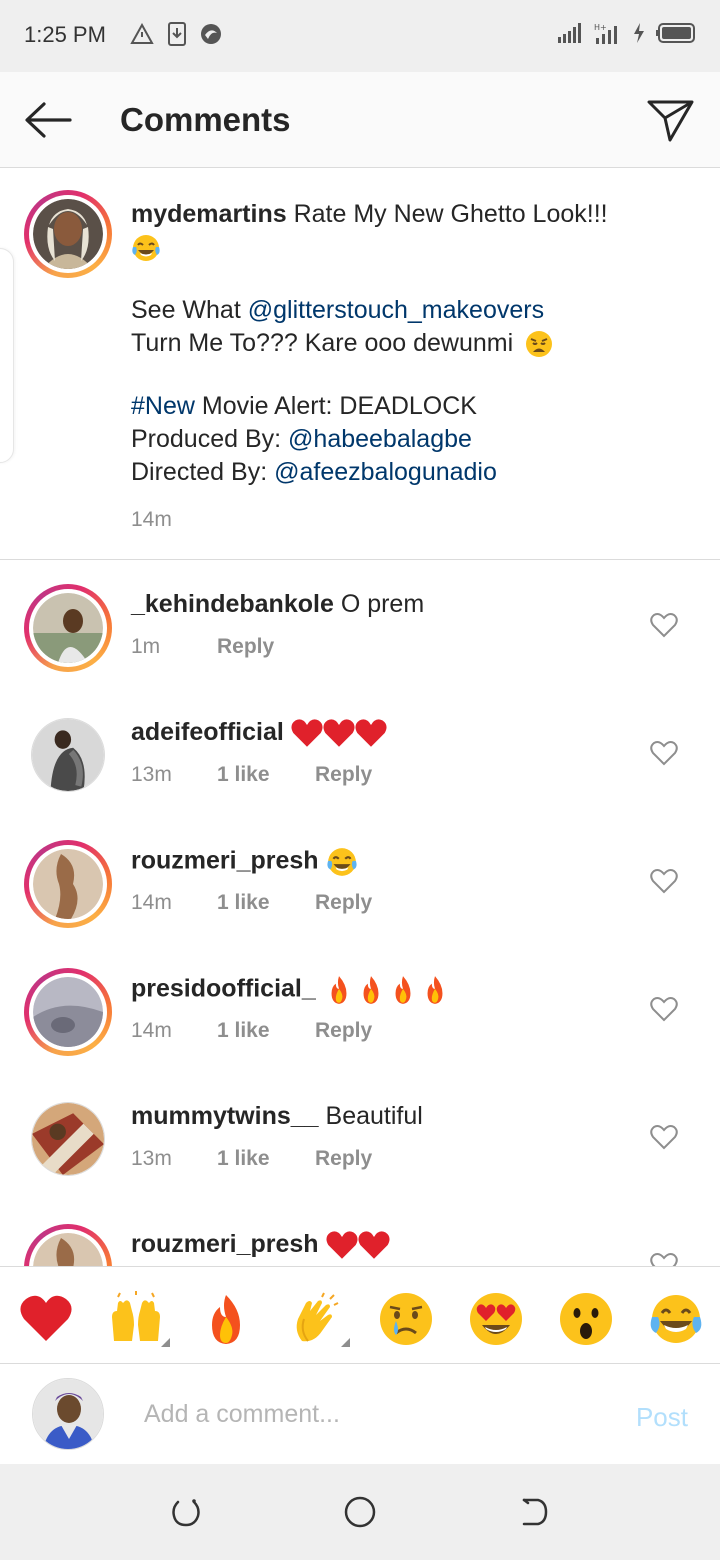  I want to click on comment-item: rouzmeri_presh 14m 1 like Reply, so click(360, 880).